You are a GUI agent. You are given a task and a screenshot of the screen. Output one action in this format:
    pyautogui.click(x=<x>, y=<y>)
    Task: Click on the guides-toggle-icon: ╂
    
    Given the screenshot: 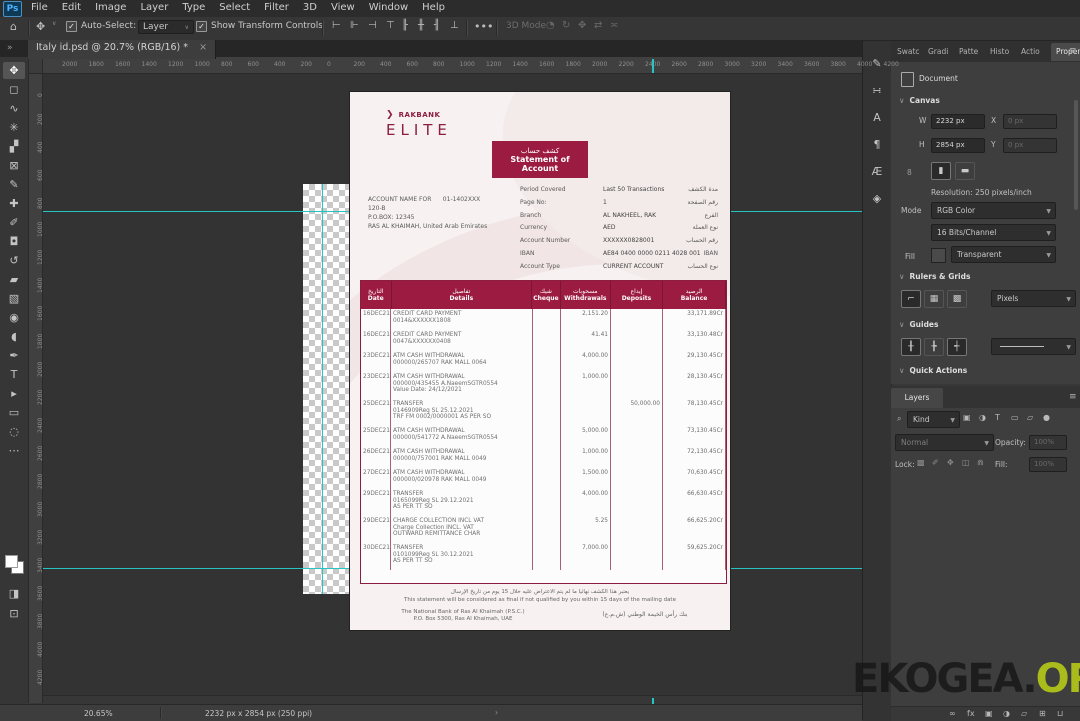 What is the action you would take?
    pyautogui.click(x=911, y=347)
    